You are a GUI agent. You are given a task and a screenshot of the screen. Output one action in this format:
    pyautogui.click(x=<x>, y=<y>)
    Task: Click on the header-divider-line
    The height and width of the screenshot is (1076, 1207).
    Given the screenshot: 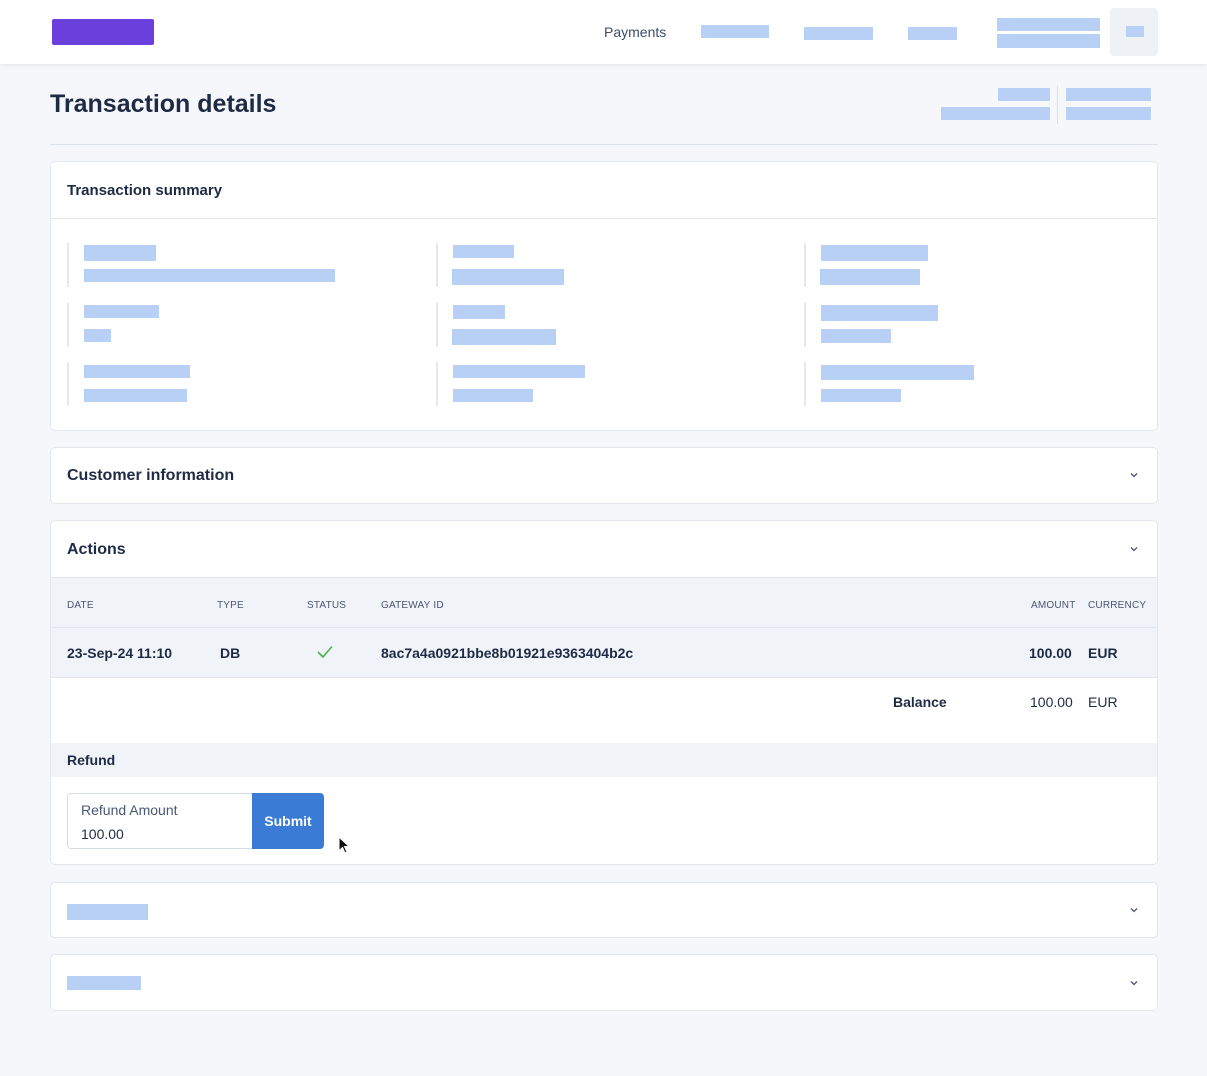 What is the action you would take?
    pyautogui.click(x=604, y=144)
    